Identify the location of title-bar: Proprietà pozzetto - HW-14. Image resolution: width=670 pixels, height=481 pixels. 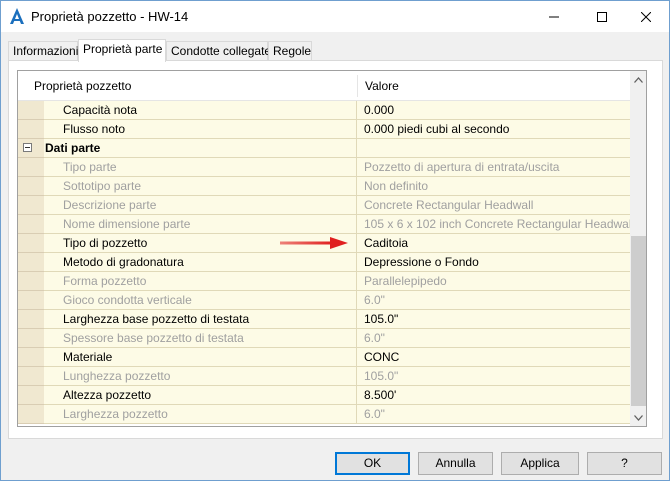
(335, 16).